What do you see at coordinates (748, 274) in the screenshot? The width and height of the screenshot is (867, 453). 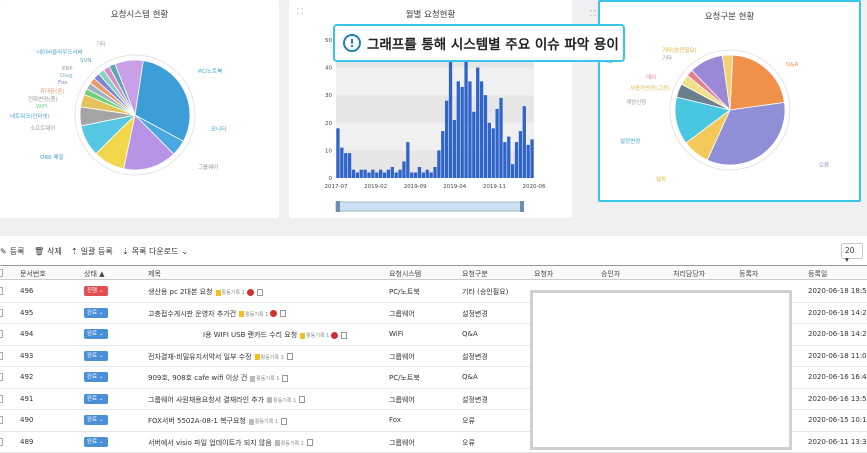 I see `col-registrant: 등록자` at bounding box center [748, 274].